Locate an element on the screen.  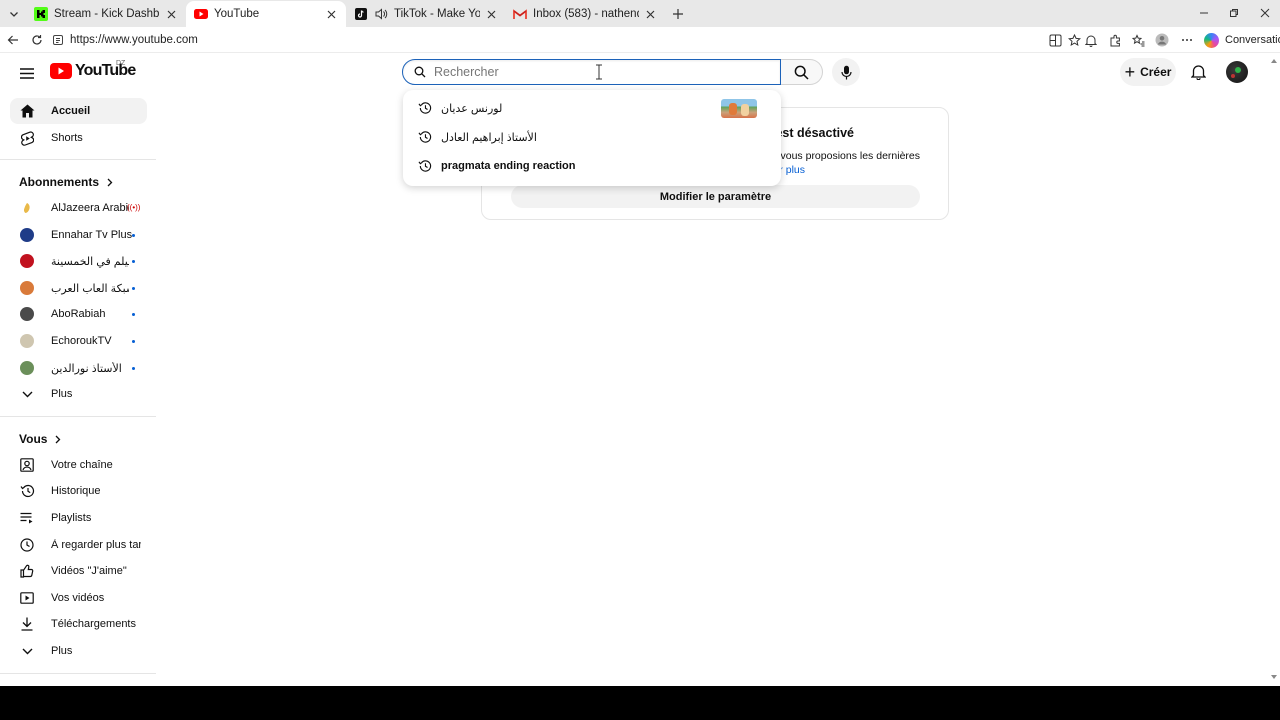
suggestion-text: لورنس عديان is located at coordinates (472, 108).